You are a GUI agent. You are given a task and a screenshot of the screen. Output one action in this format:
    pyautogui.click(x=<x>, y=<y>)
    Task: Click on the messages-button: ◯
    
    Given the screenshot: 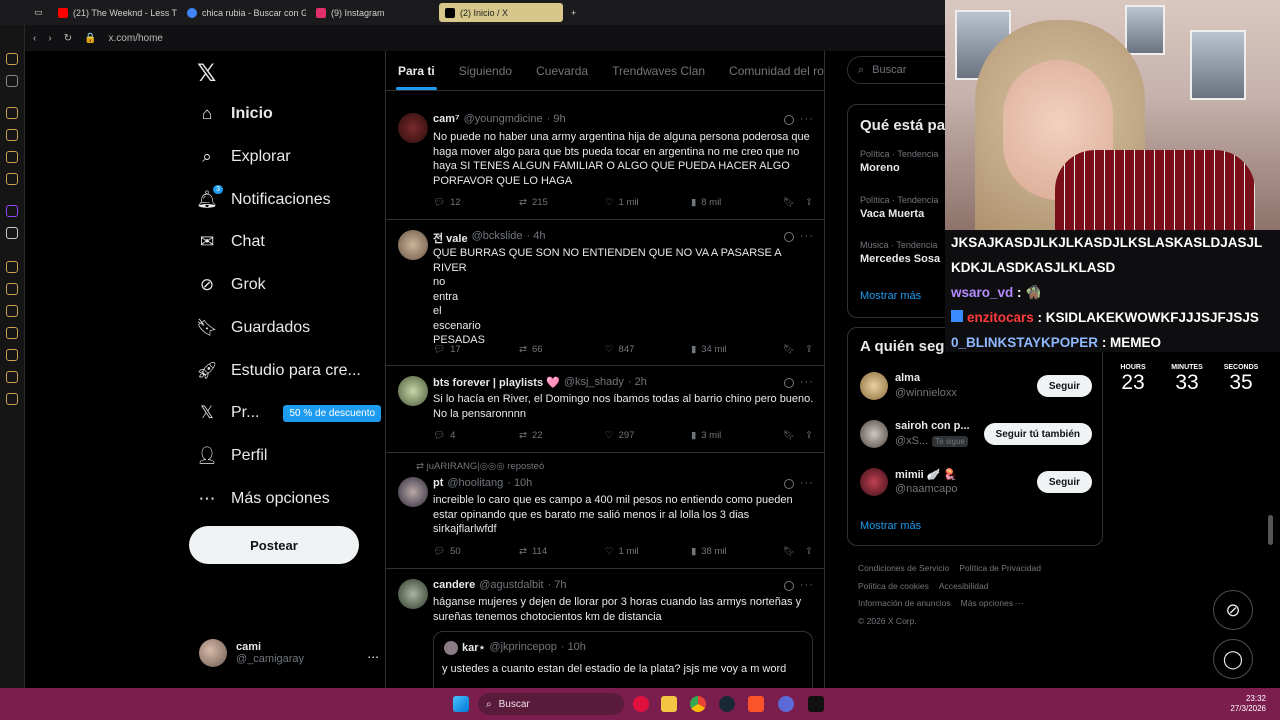 What is the action you would take?
    pyautogui.click(x=1233, y=659)
    